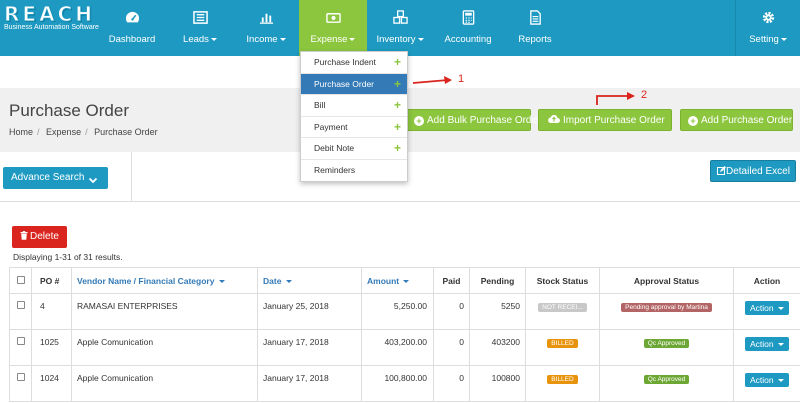  What do you see at coordinates (644, 95) in the screenshot?
I see `annotation-label-2: 2` at bounding box center [644, 95].